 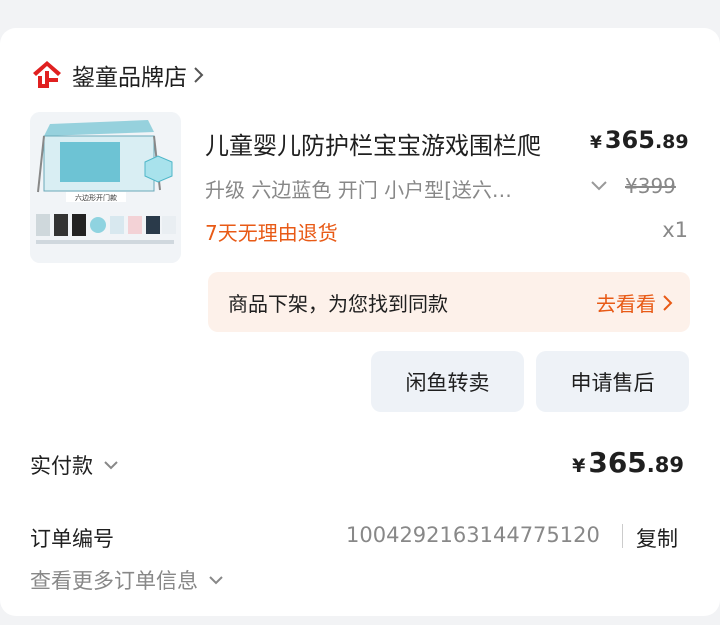 I want to click on more-order-info: 查看更多订单信息, so click(x=127, y=580).